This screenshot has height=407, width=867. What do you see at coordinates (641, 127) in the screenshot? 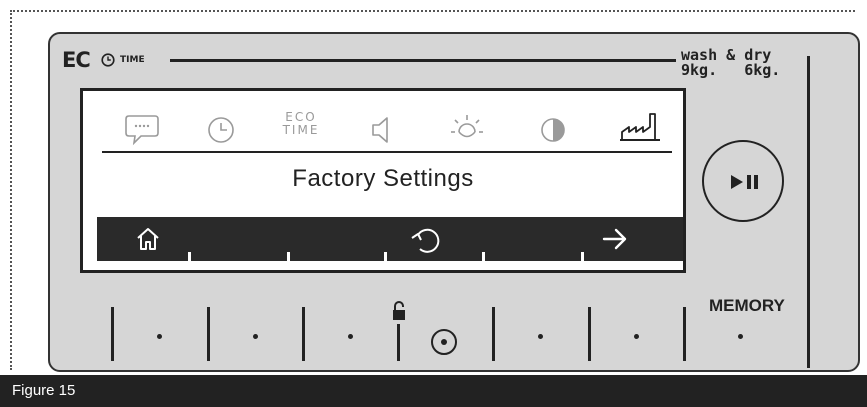
I see `factory-icon` at bounding box center [641, 127].